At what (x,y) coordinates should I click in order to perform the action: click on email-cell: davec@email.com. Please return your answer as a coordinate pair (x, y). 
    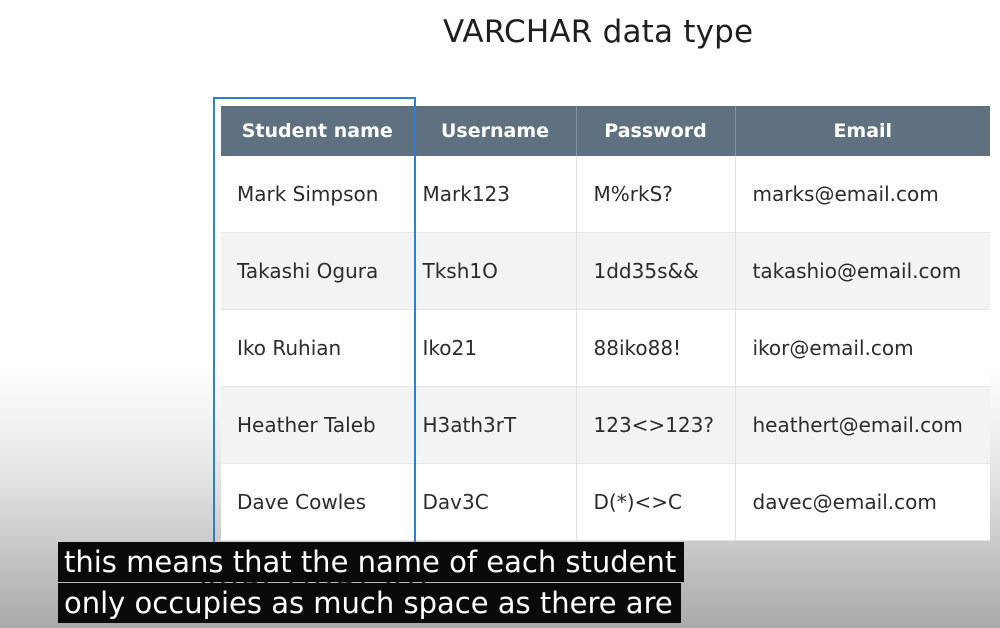
    Looking at the image, I should click on (862, 502).